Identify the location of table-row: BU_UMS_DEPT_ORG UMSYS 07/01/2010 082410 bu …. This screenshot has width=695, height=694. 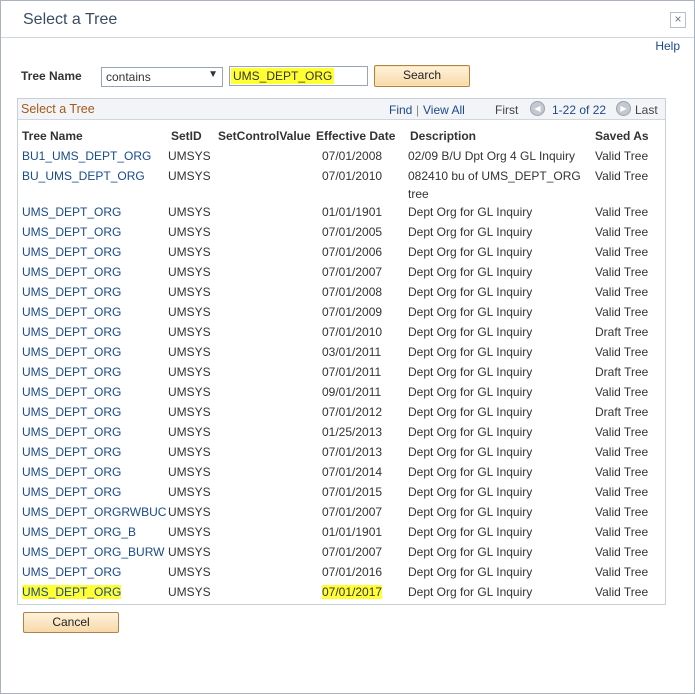
(341, 184).